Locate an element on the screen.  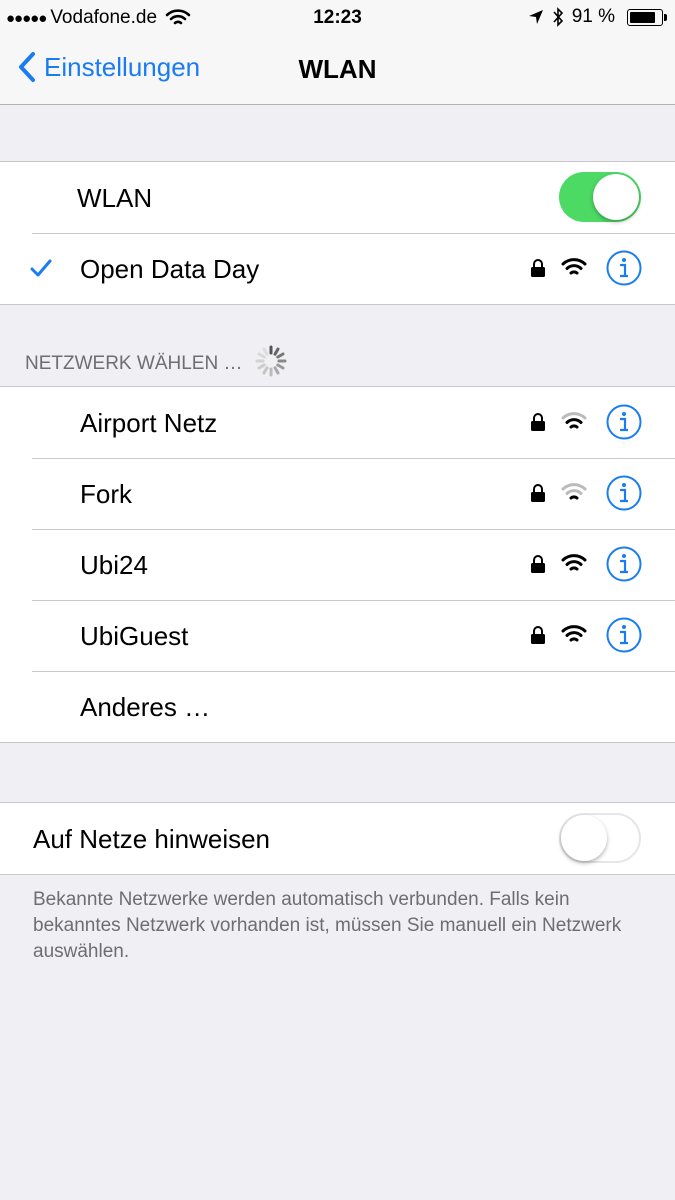
wlan-toggle-row: WLAN is located at coordinates (337, 197).